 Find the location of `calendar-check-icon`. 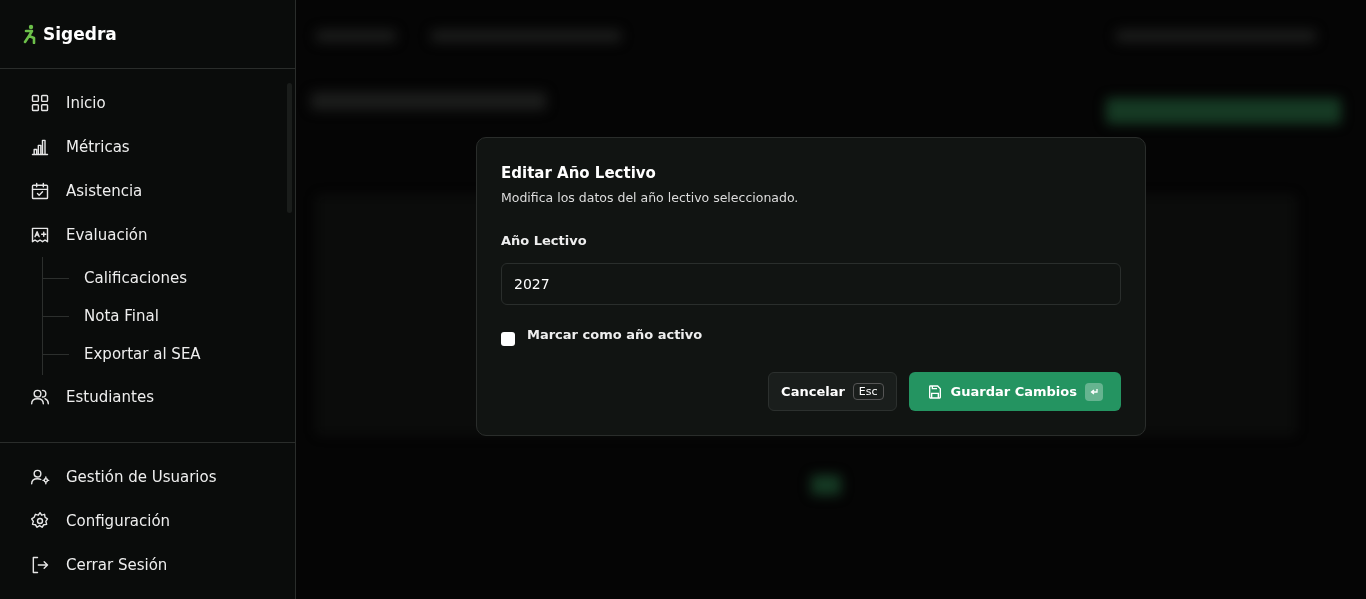

calendar-check-icon is located at coordinates (40, 191).